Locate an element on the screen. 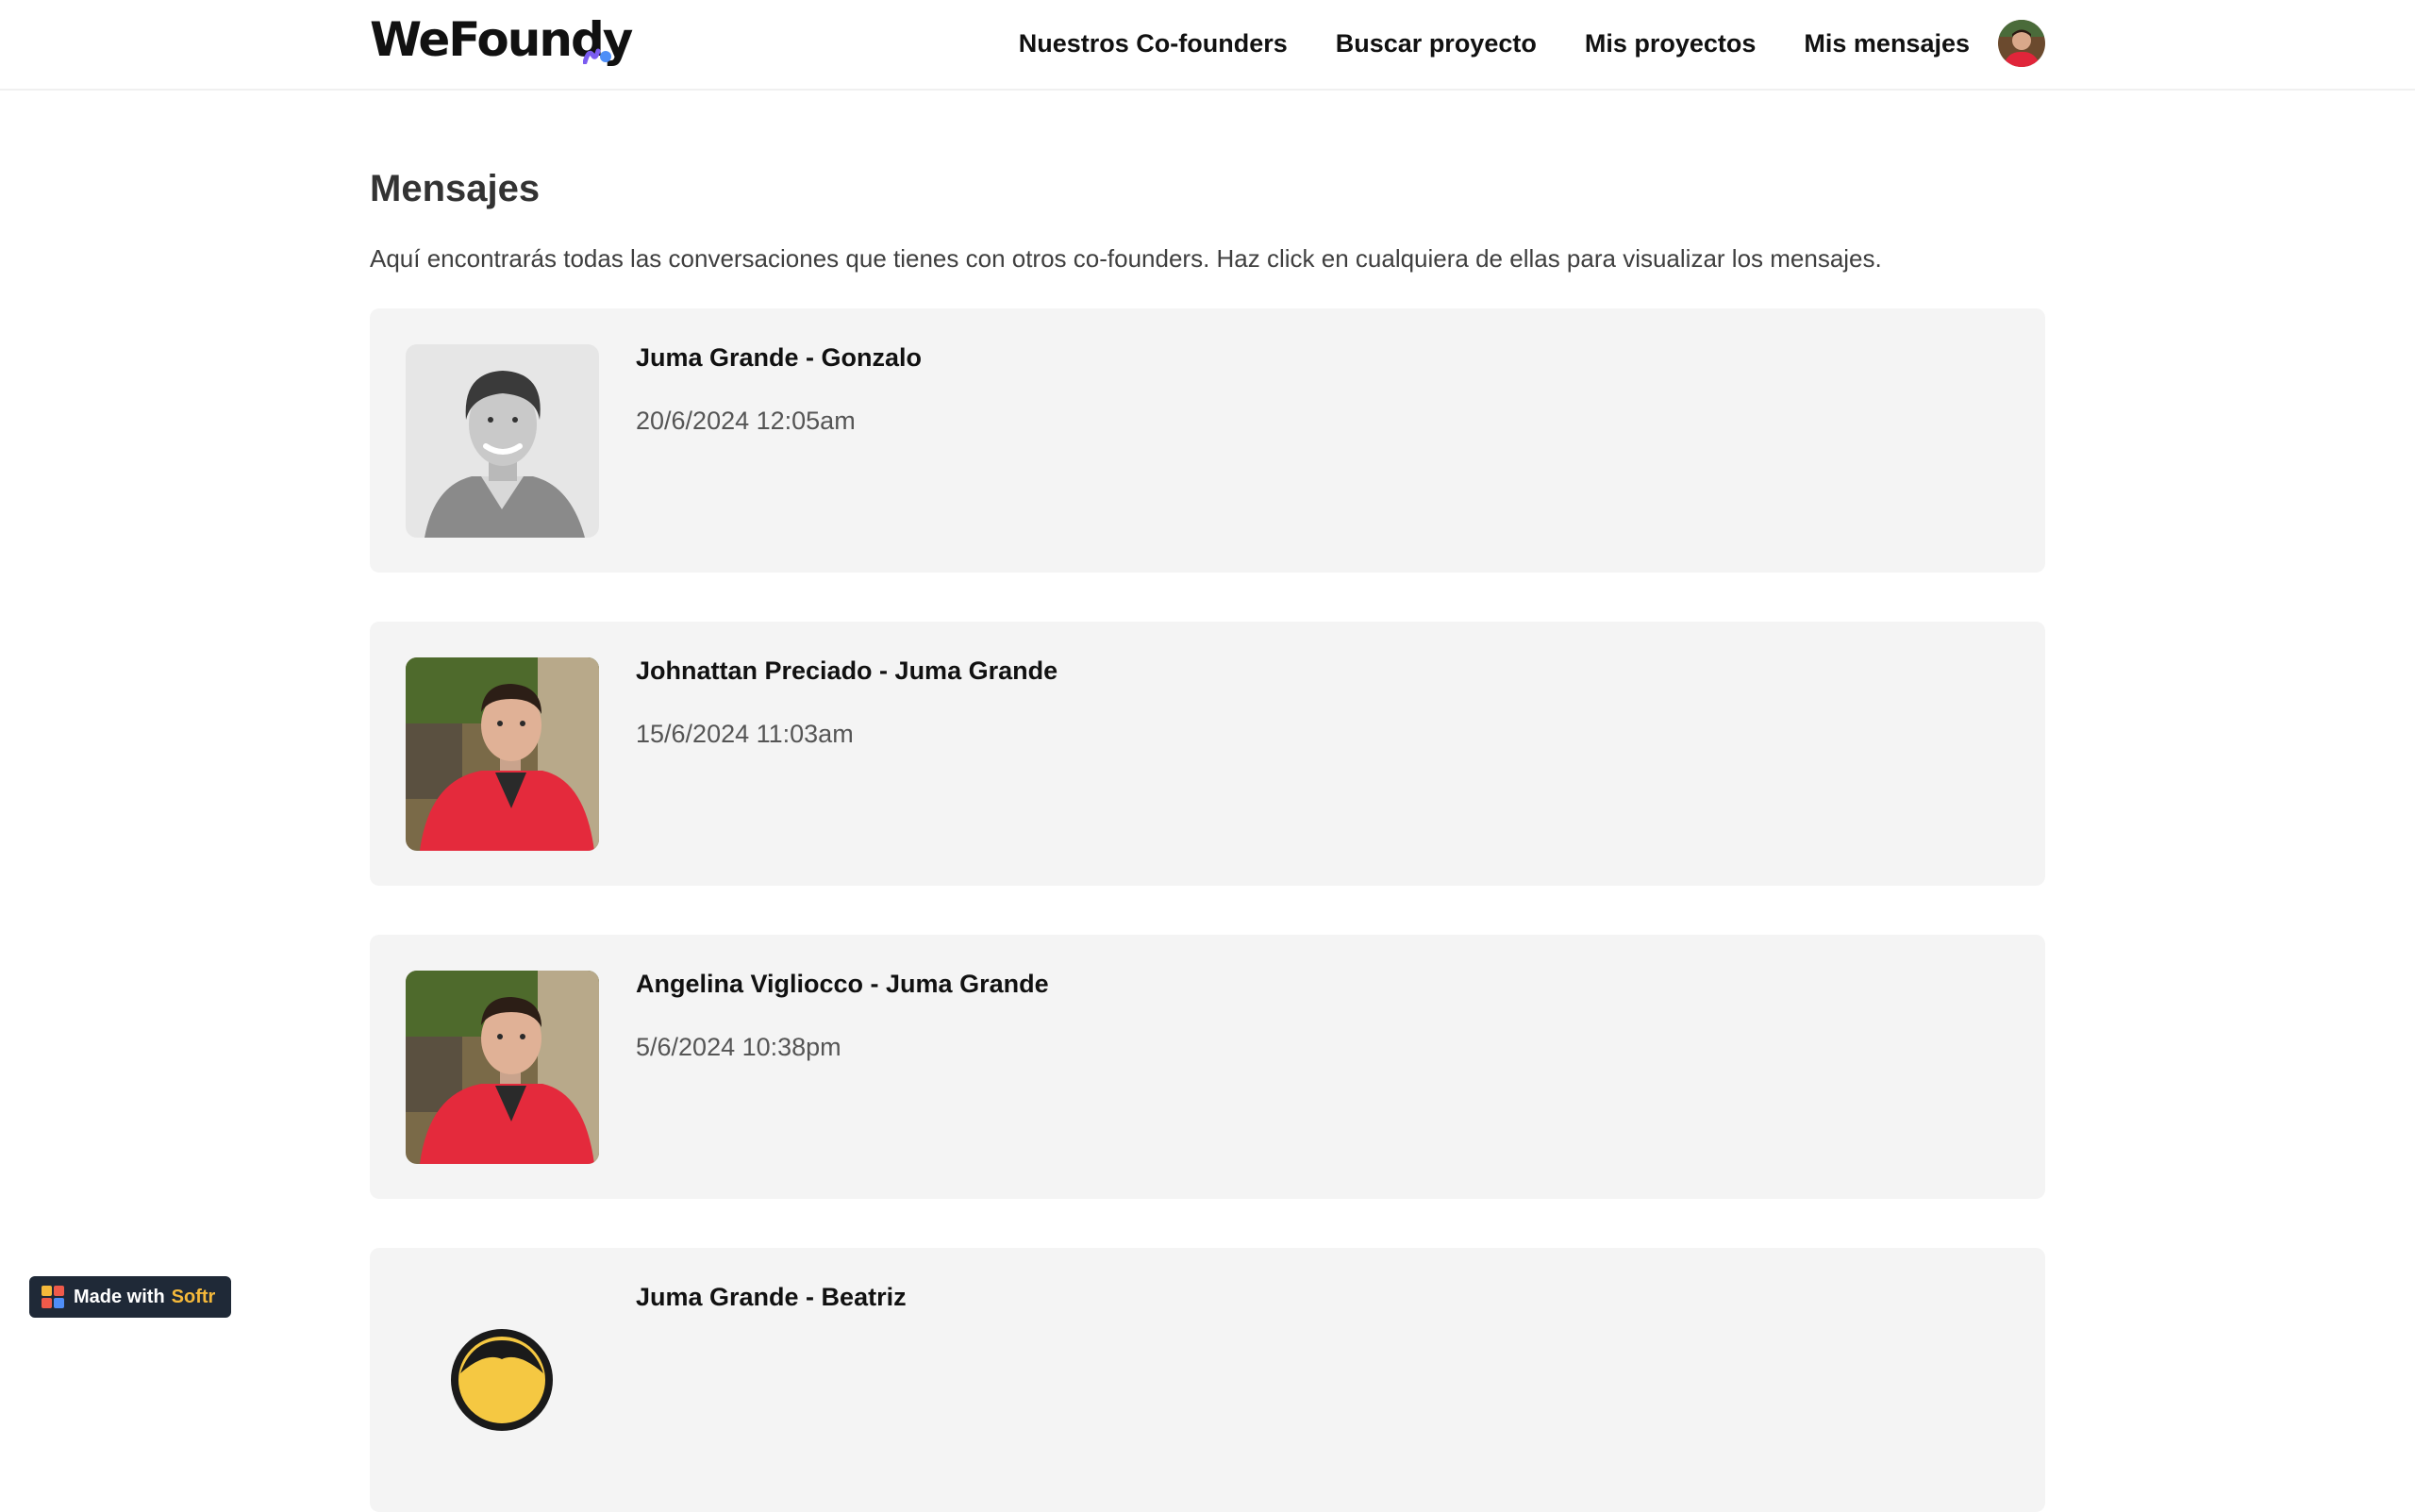 The height and width of the screenshot is (1512, 2415). conversation-date: 5/6/2024 10:38pm is located at coordinates (739, 1047).